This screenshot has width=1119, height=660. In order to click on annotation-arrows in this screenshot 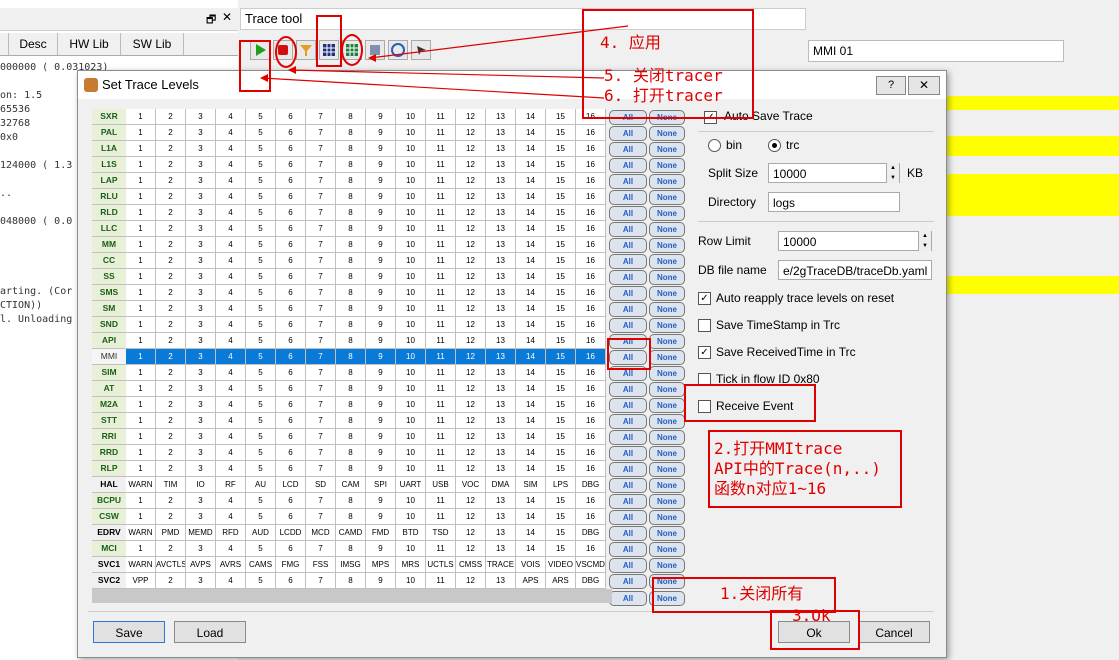, I will do `click(444, 62)`.